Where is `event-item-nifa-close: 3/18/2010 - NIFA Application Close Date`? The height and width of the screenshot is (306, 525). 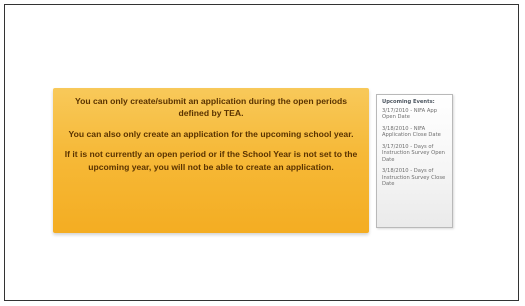 event-item-nifa-close: 3/18/2010 - NIFA Application Close Date is located at coordinates (415, 132).